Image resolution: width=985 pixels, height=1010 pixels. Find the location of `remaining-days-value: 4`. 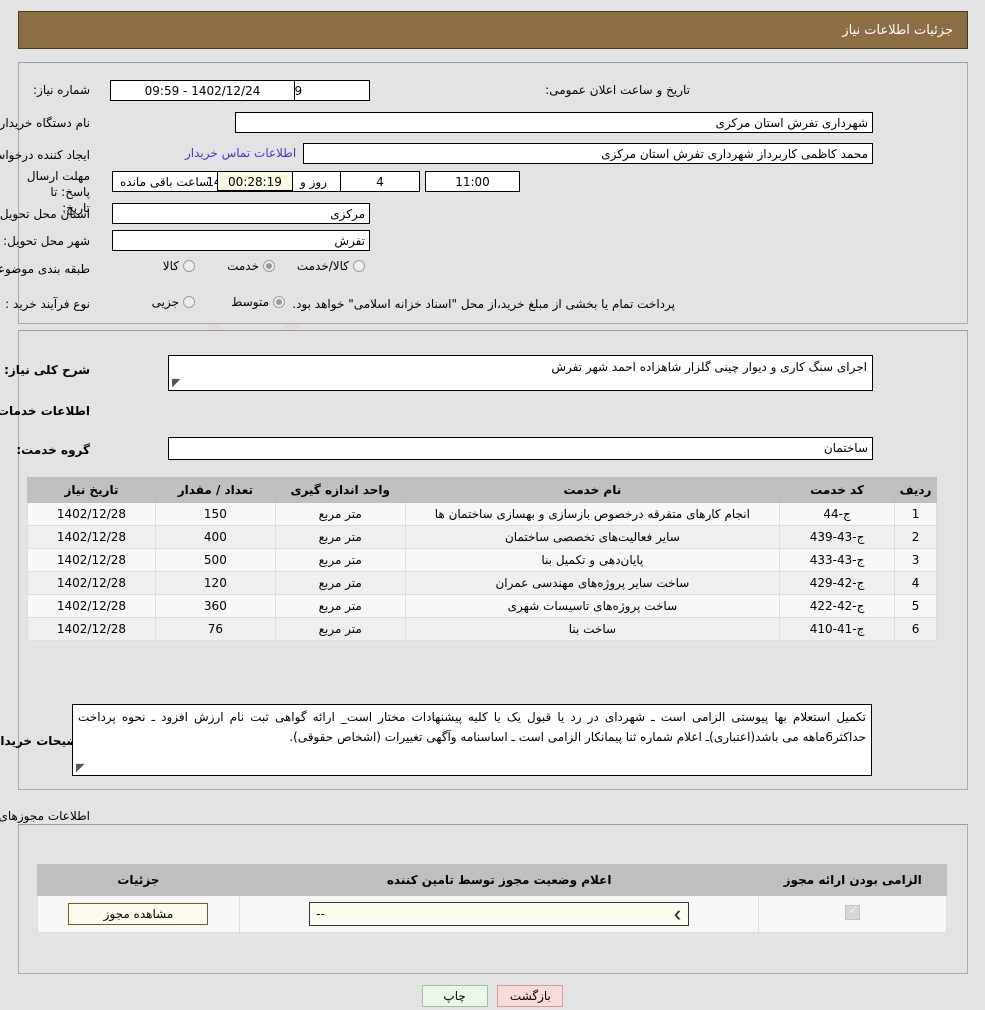

remaining-days-value: 4 is located at coordinates (380, 181).